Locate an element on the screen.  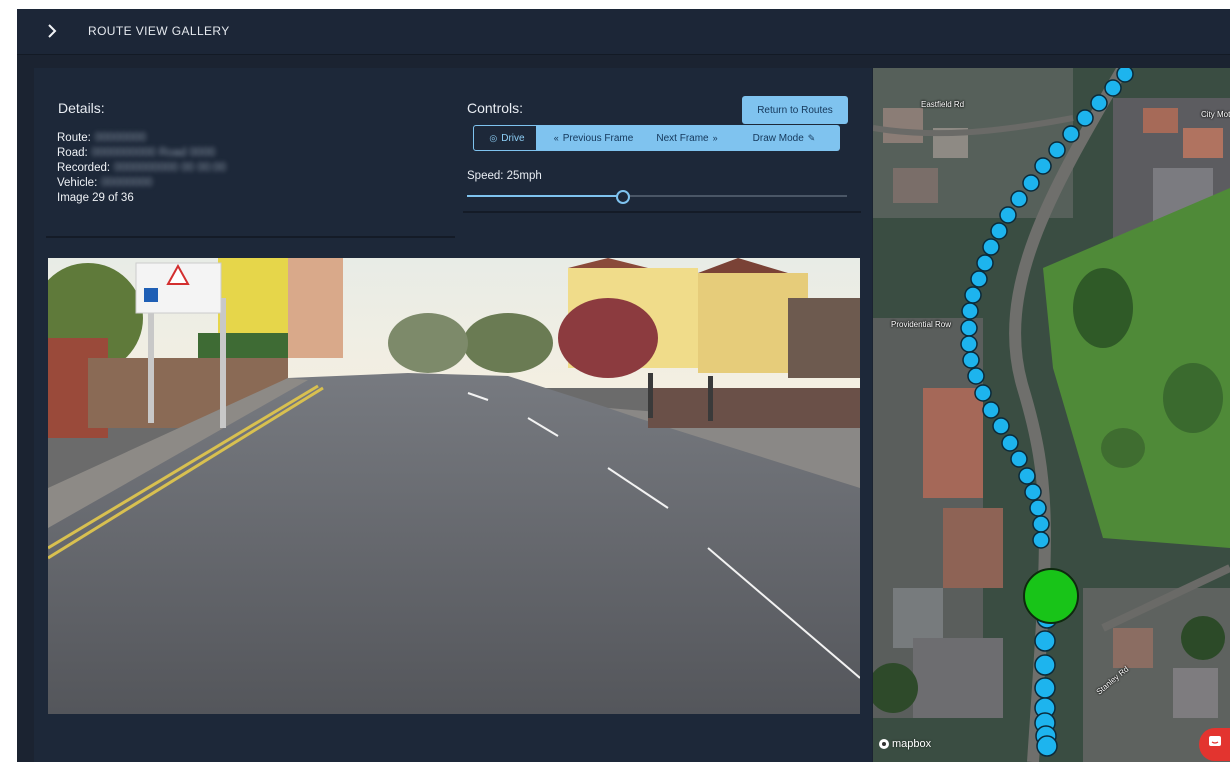
current-position-marker is located at coordinates (1051, 596).